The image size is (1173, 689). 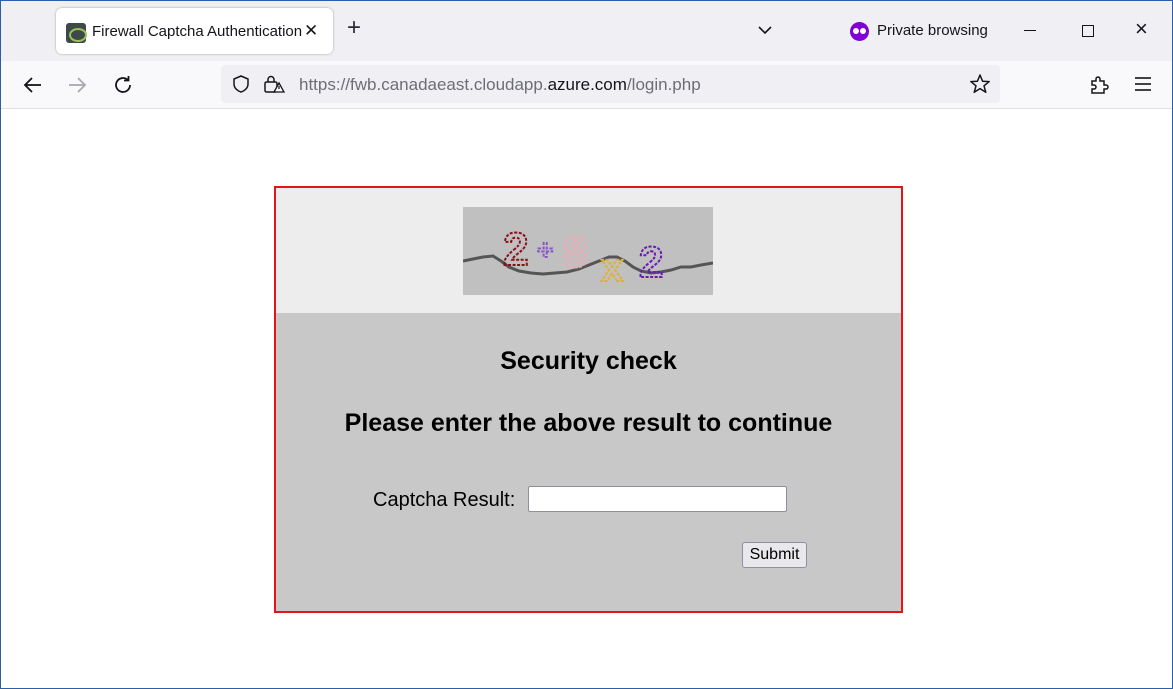 I want to click on captcha-result-label: Captcha Result:, so click(x=444, y=500).